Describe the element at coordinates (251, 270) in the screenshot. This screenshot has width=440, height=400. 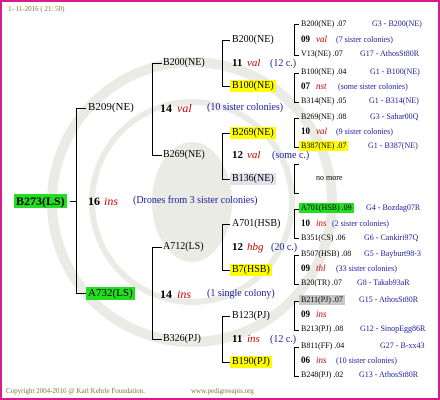
I see `g3-queen-6: B7(HSB)` at that location.